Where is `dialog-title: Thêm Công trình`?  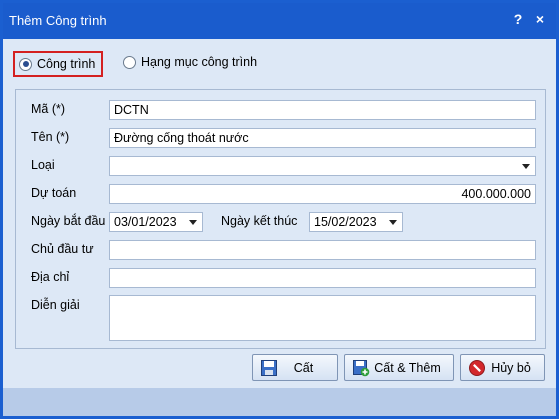
dialog-title: Thêm Công trình is located at coordinates (58, 20).